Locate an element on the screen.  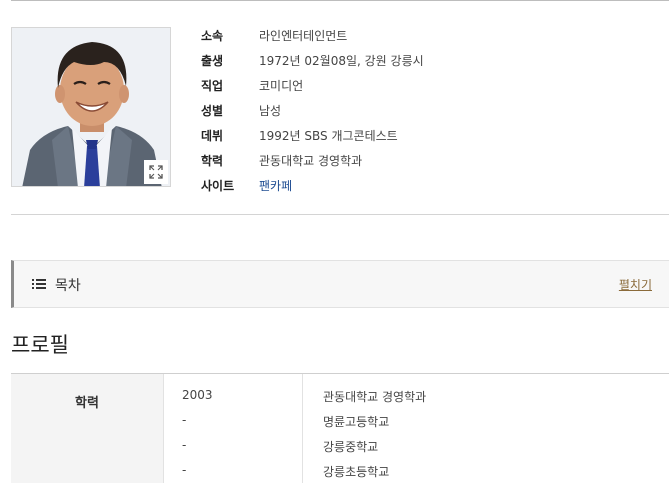
info-value: 관동대학교 경영학과 is located at coordinates (311, 161).